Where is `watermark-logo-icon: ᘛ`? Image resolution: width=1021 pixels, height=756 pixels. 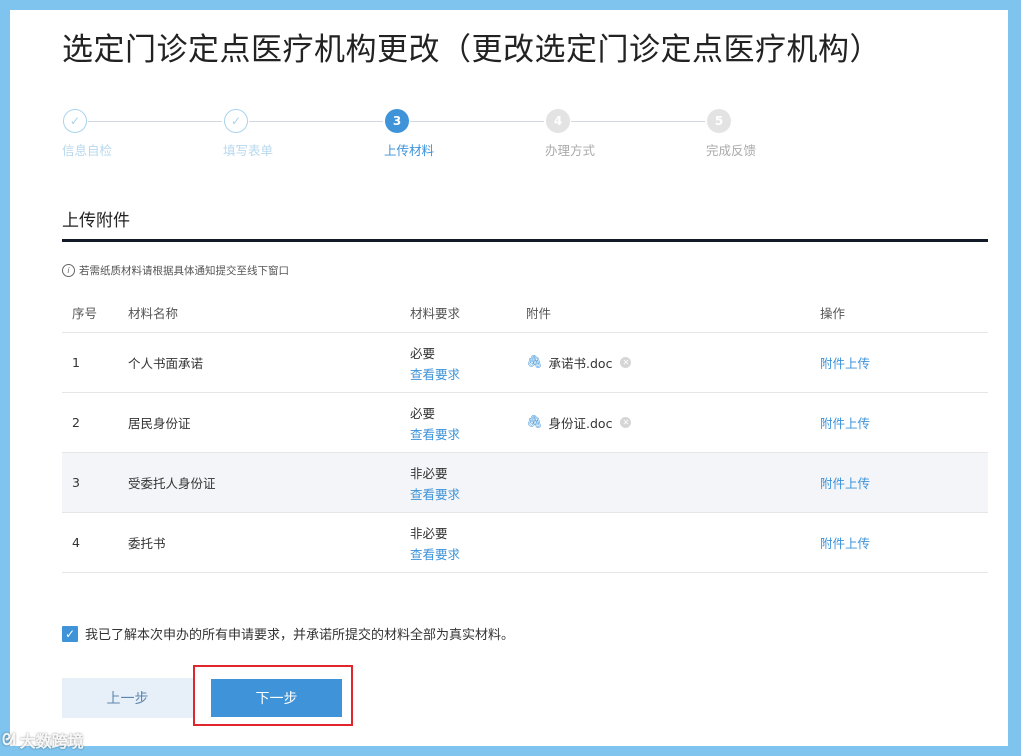 watermark-logo-icon: ᘛ is located at coordinates (9, 739).